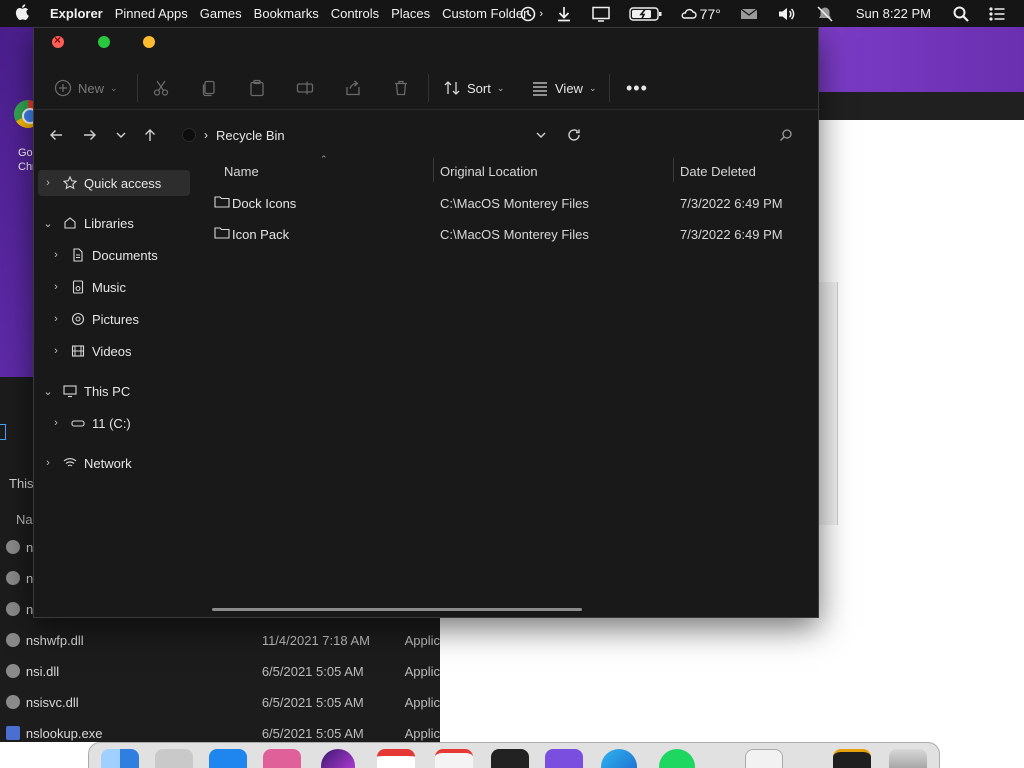 This screenshot has height=768, width=1024. Describe the element at coordinates (151, 13) in the screenshot. I see `menu-pinned-apps: Pinned Apps` at that location.